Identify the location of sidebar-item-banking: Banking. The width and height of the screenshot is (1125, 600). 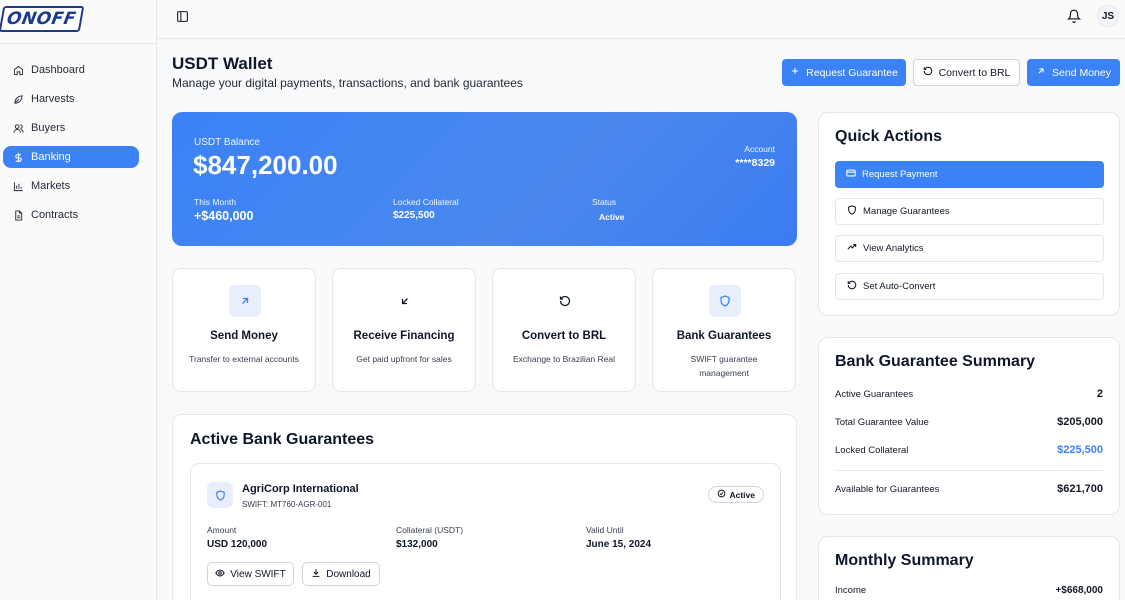
(71, 157).